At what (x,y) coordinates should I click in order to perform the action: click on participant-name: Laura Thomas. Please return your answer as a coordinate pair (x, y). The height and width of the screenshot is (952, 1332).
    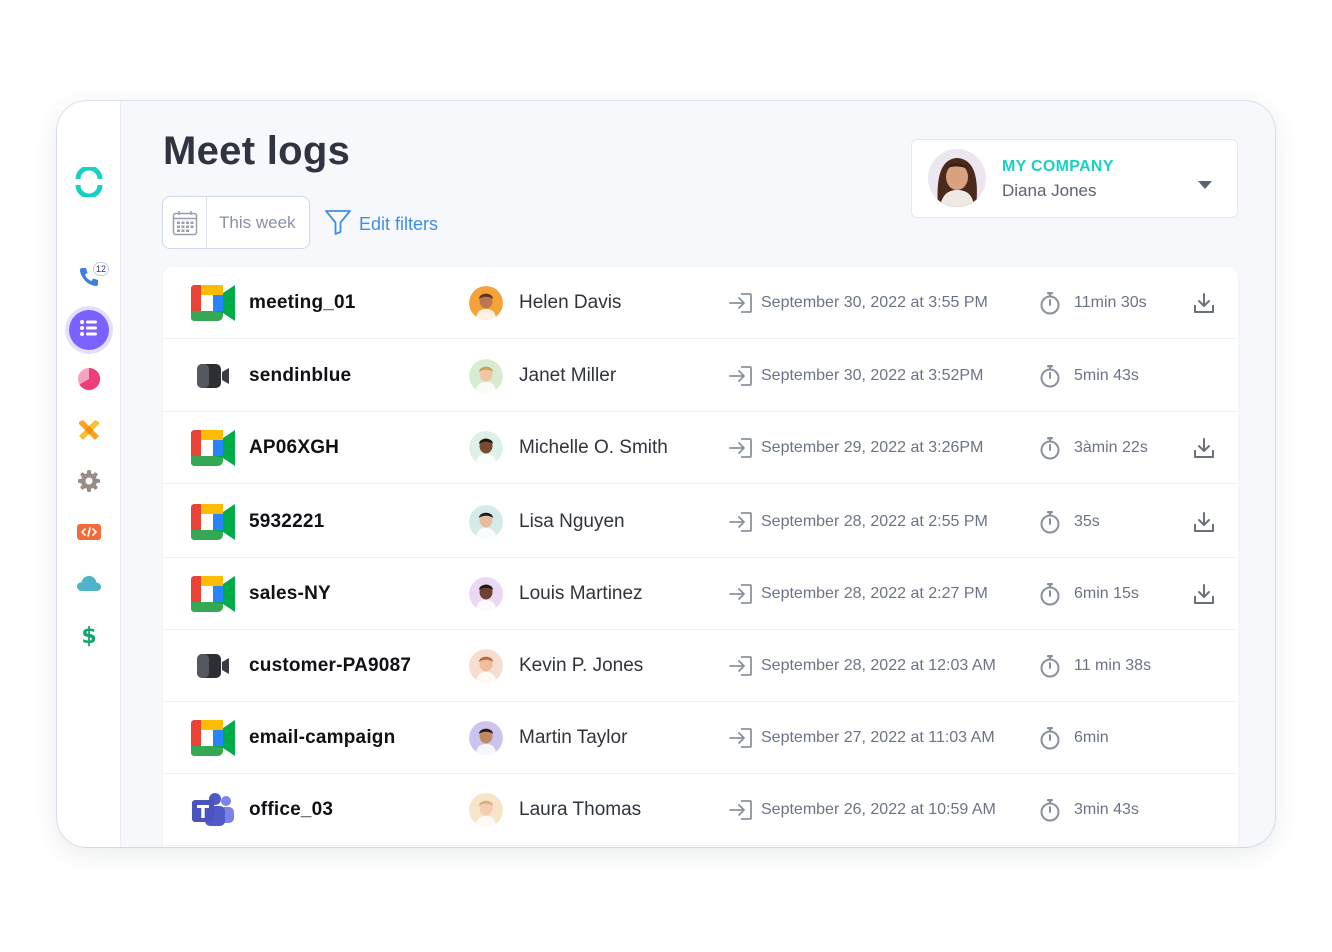
    Looking at the image, I should click on (580, 809).